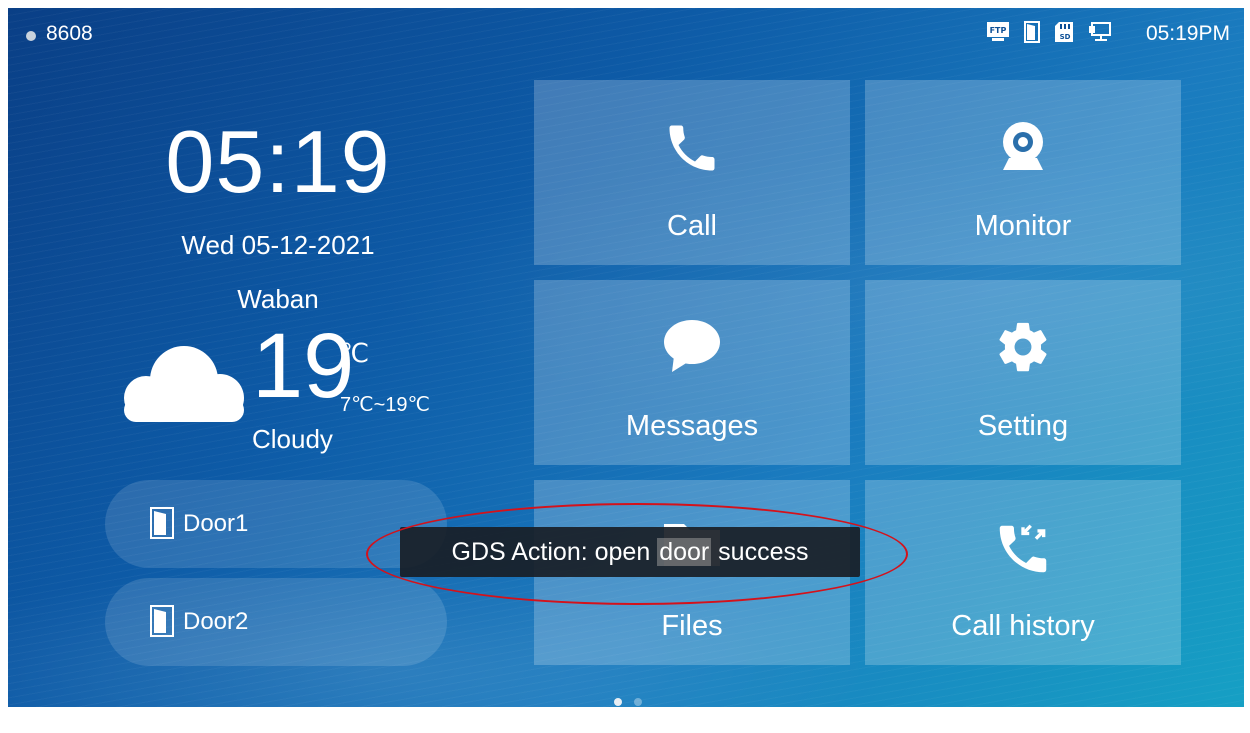 Image resolution: width=1250 pixels, height=733 pixels. I want to click on cloud-icon, so click(182, 384).